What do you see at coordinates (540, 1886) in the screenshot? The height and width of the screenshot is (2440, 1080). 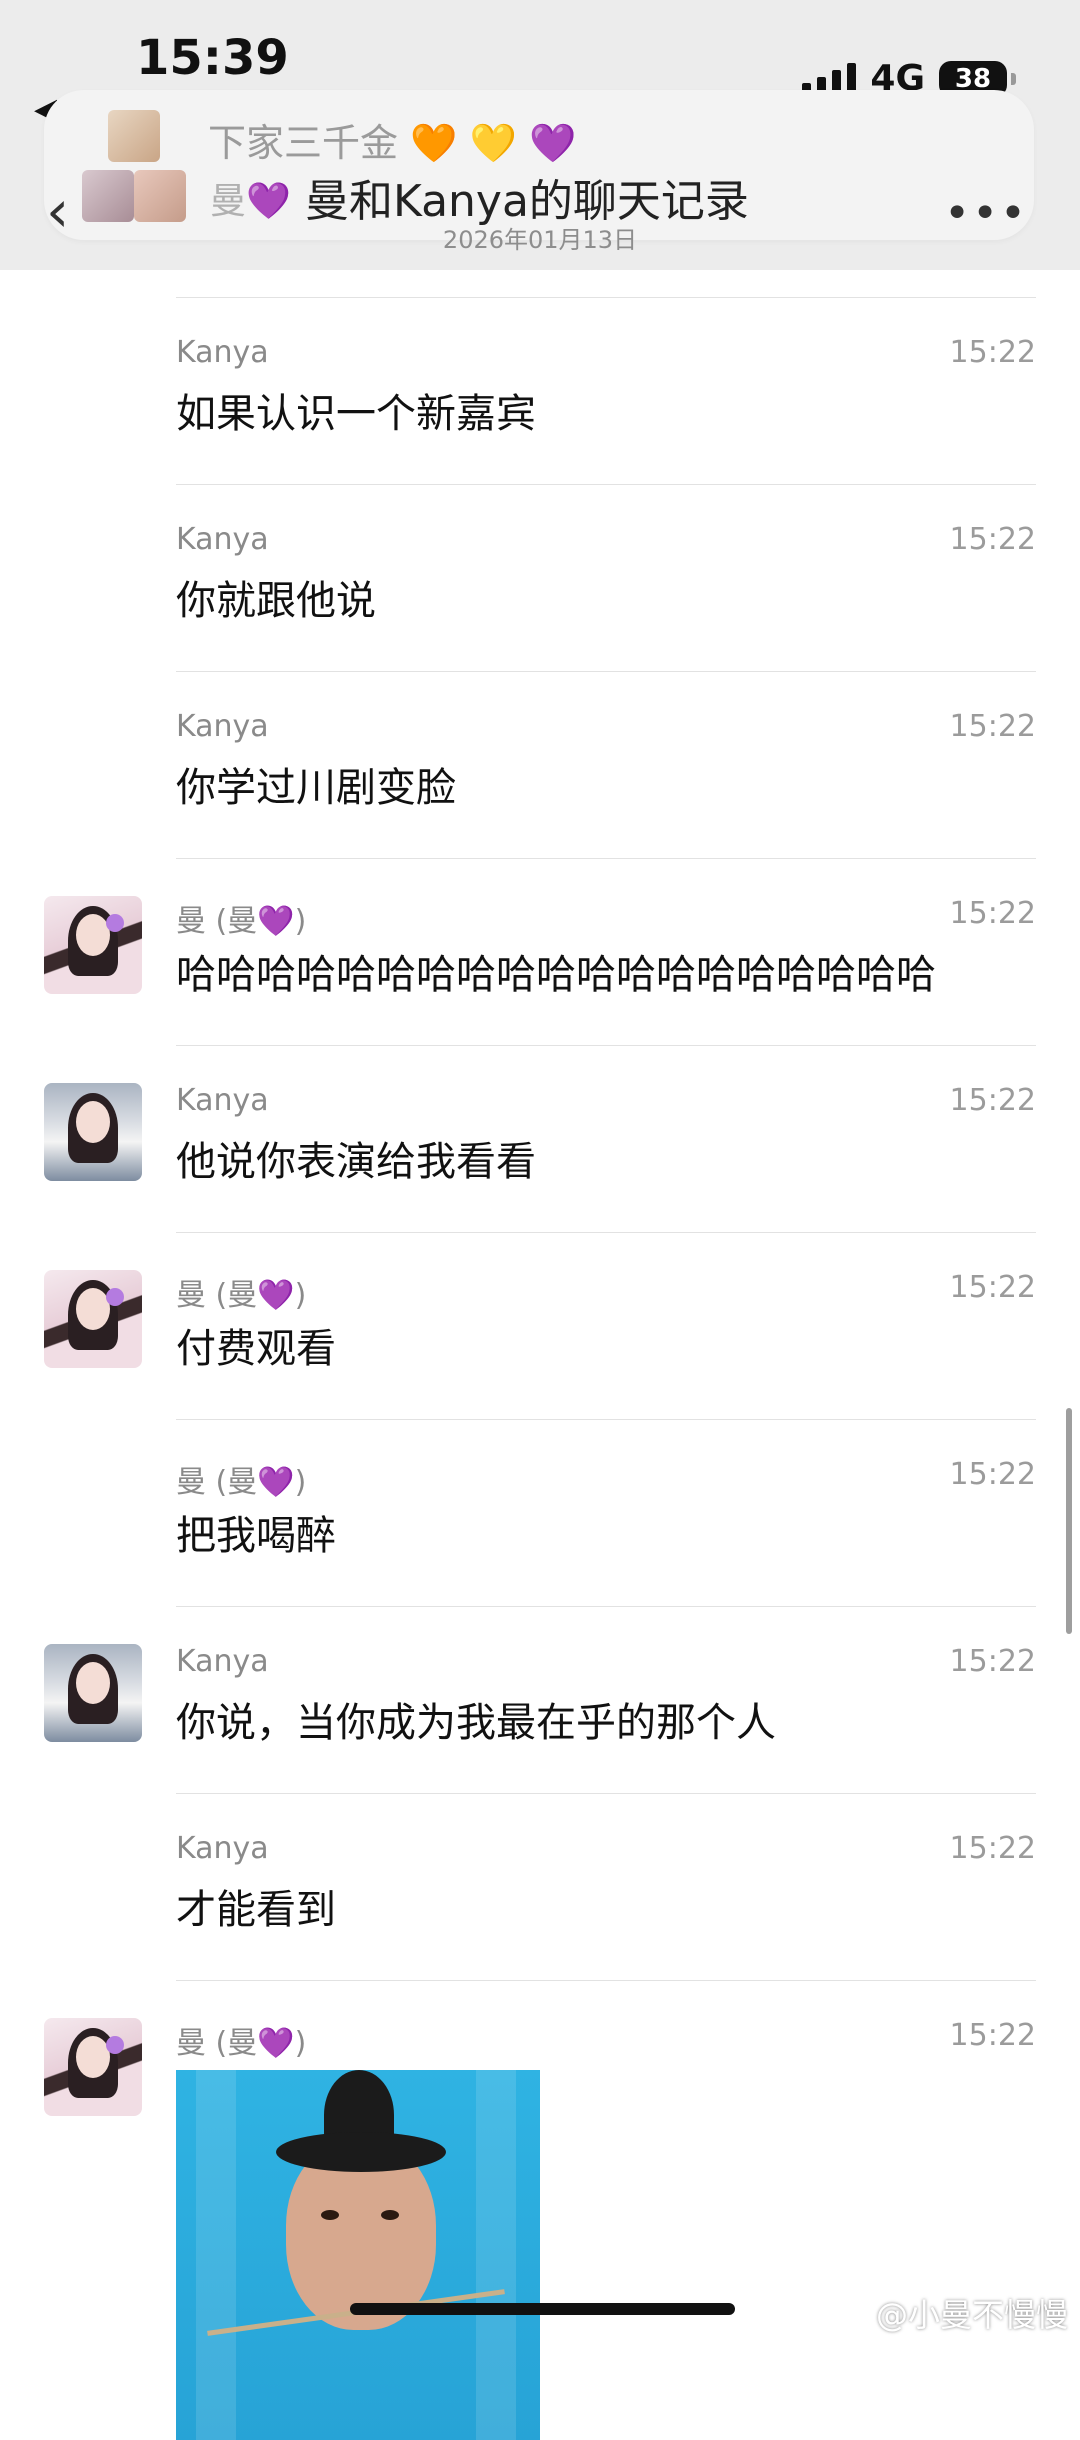 I see `message-item: Kanya 15:22 才能看到` at bounding box center [540, 1886].